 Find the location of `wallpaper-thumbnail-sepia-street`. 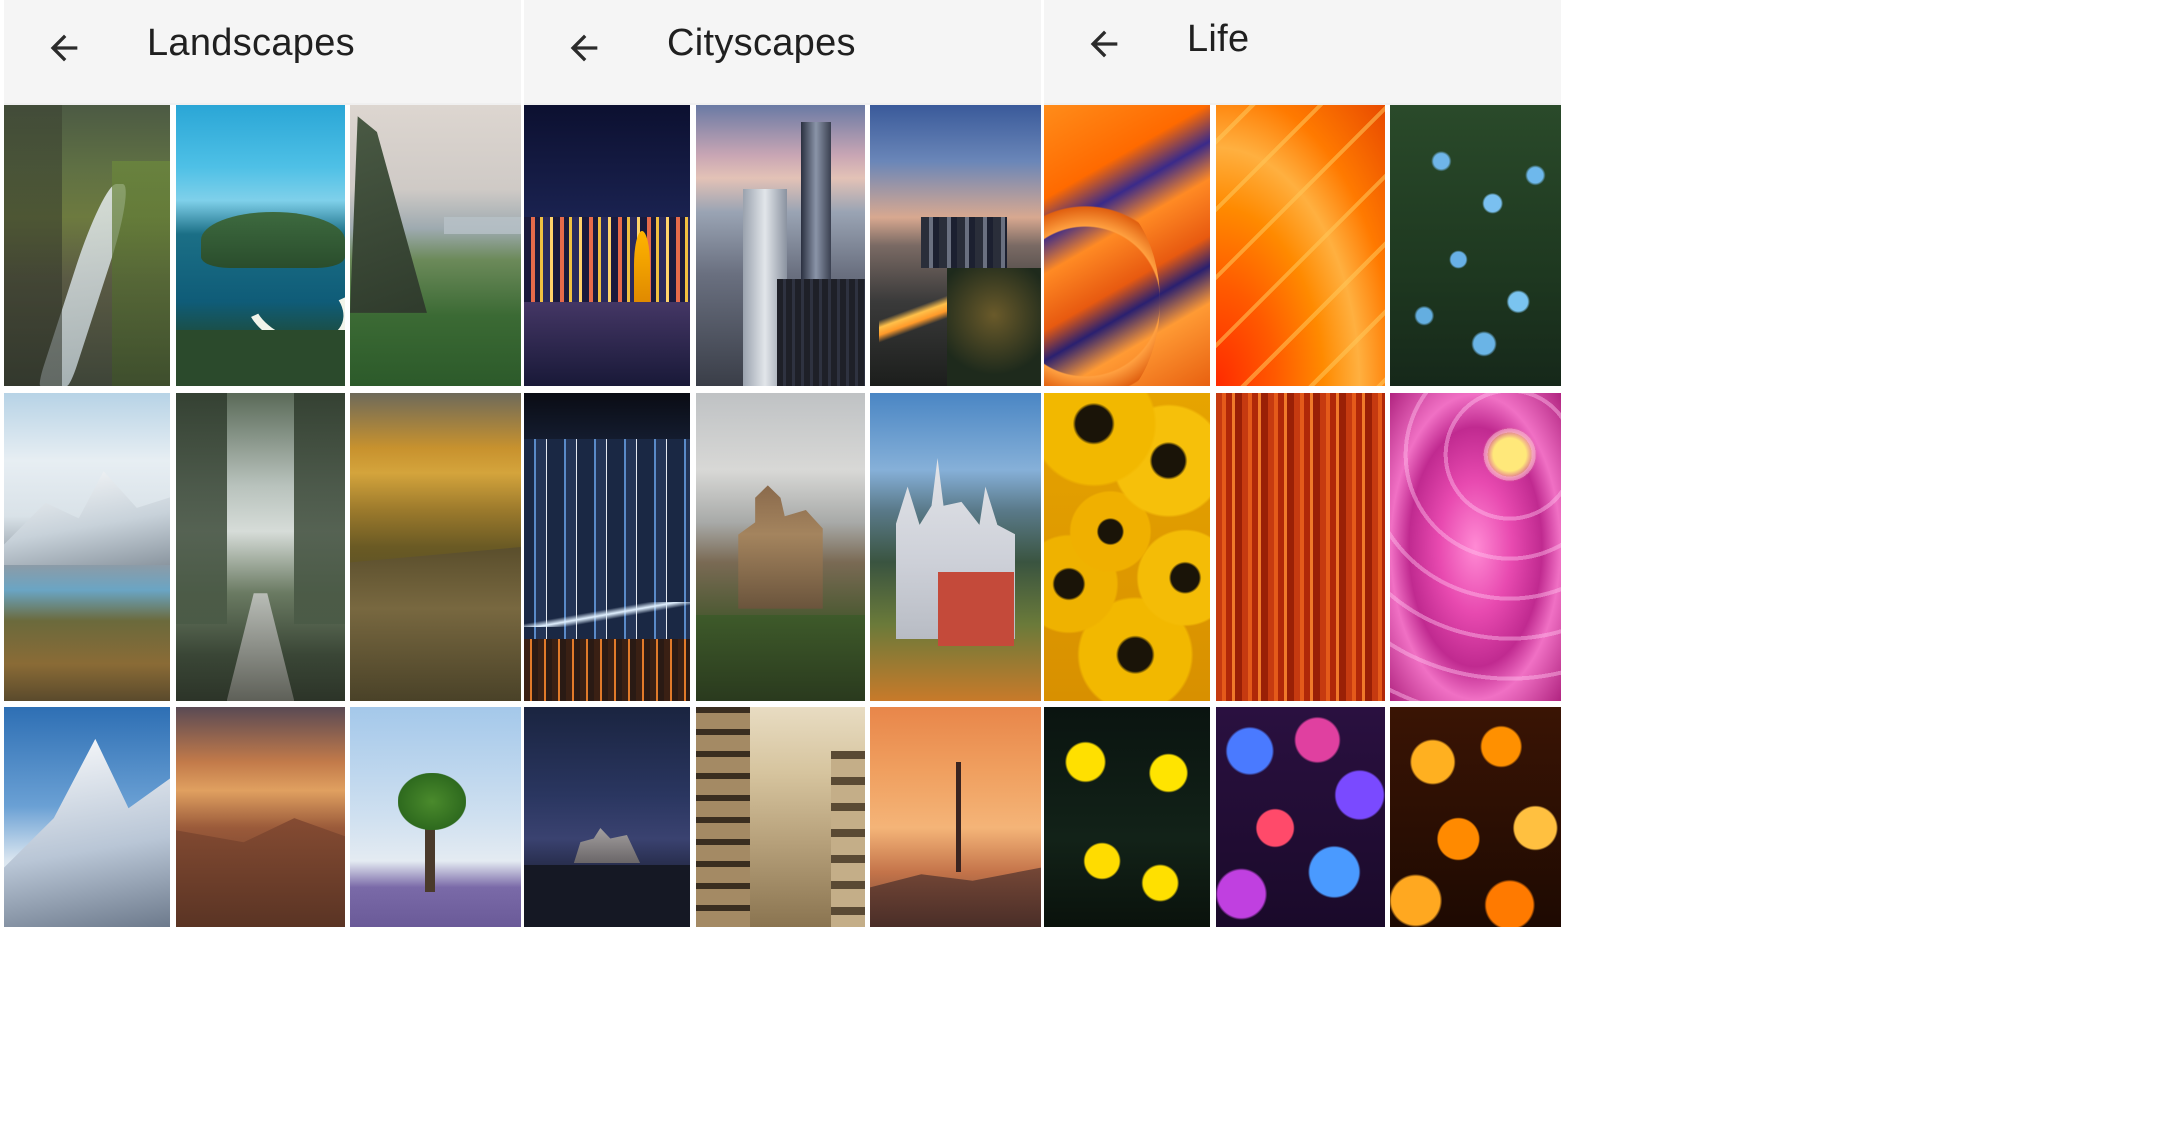

wallpaper-thumbnail-sepia-street is located at coordinates (780, 817).